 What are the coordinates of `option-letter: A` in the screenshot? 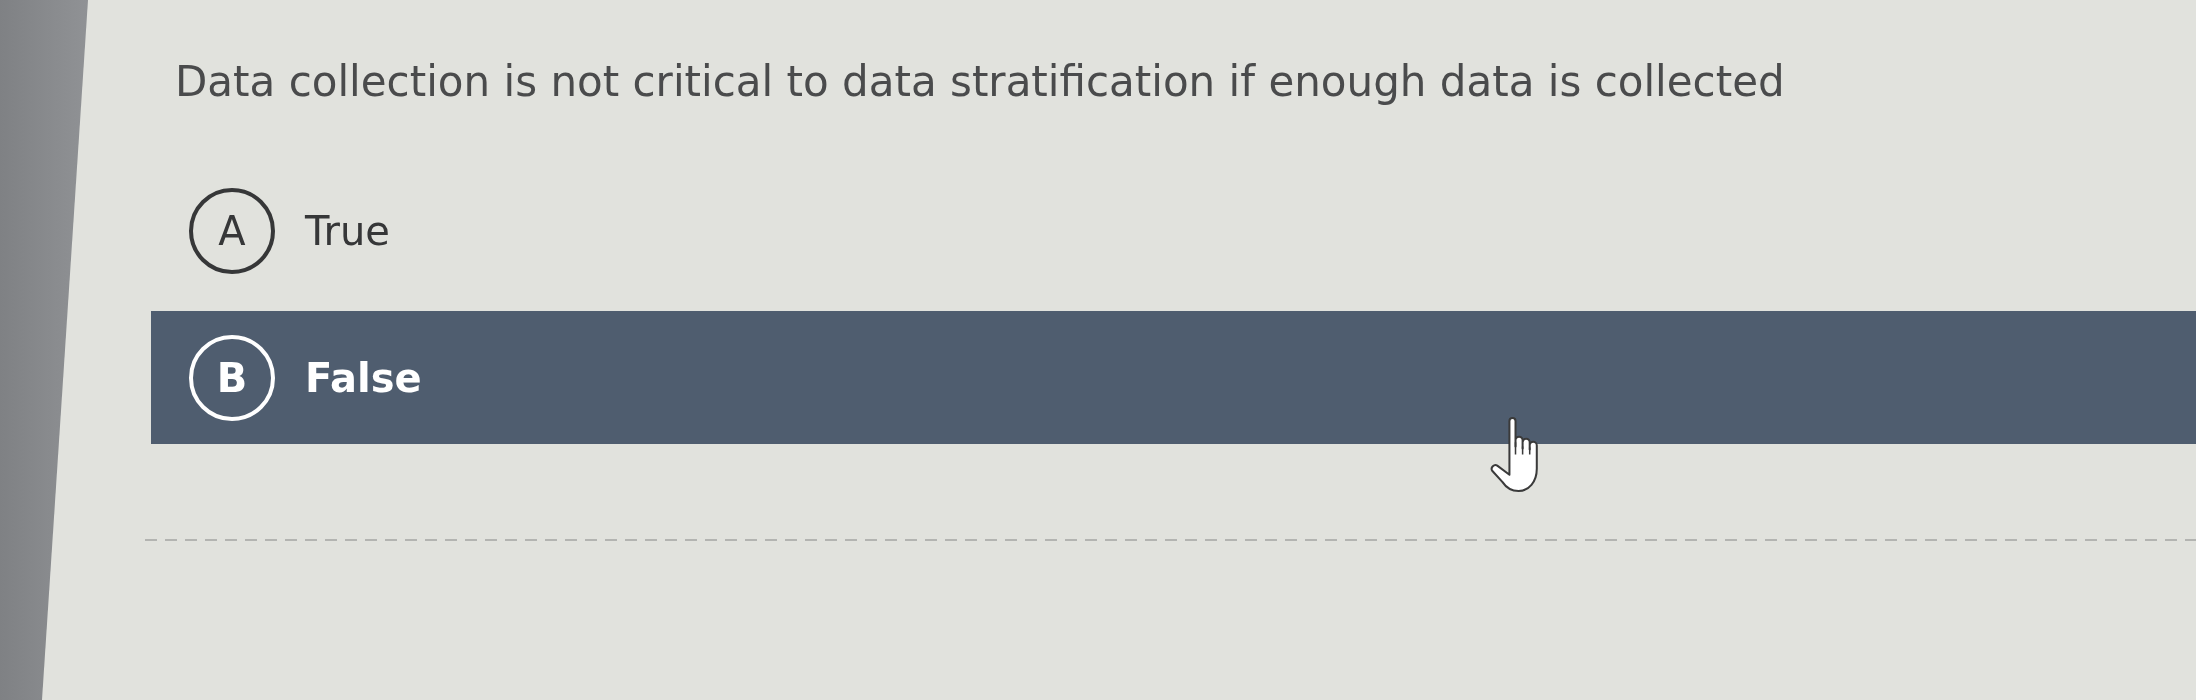 It's located at (232, 230).